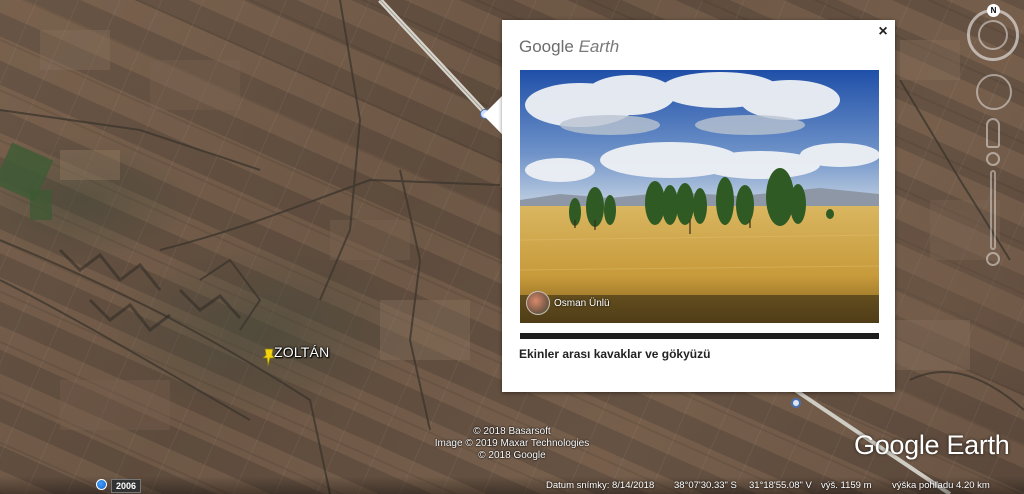  I want to click on latitude-readout: 38°07'30.33" S, so click(705, 485).